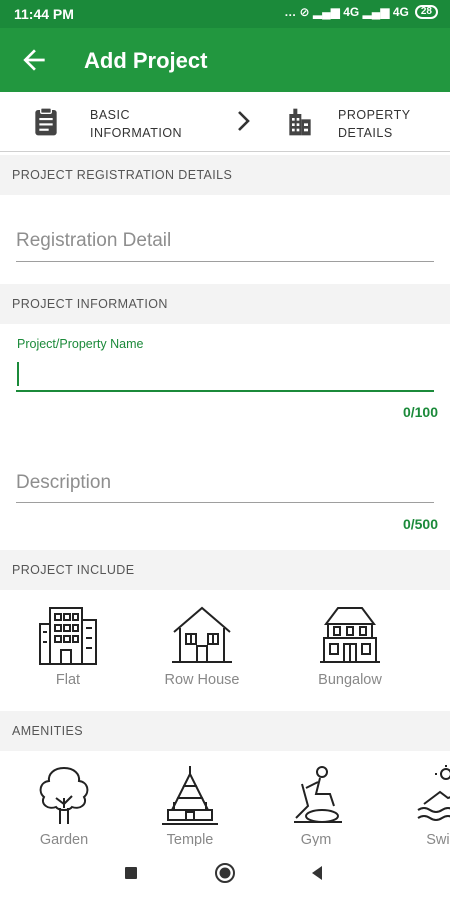  I want to click on include-row-house: Row House, so click(202, 645).